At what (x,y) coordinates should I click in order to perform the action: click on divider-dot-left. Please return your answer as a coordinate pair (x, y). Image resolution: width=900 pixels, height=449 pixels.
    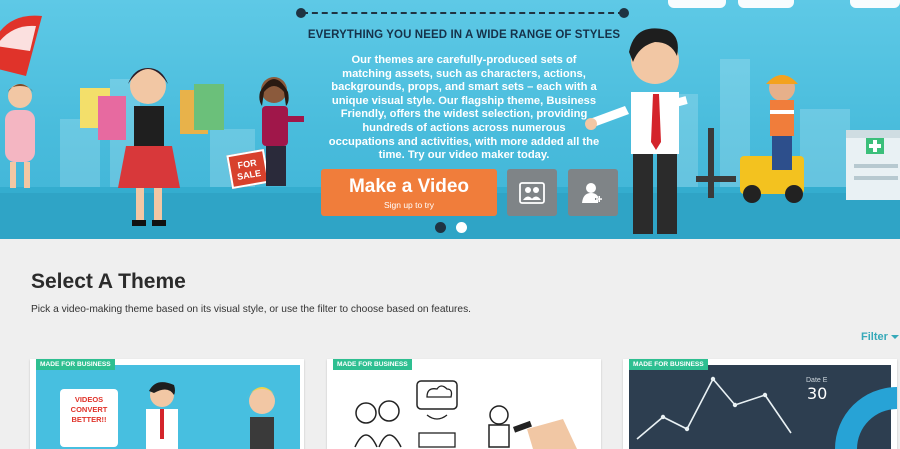
    Looking at the image, I should click on (301, 13).